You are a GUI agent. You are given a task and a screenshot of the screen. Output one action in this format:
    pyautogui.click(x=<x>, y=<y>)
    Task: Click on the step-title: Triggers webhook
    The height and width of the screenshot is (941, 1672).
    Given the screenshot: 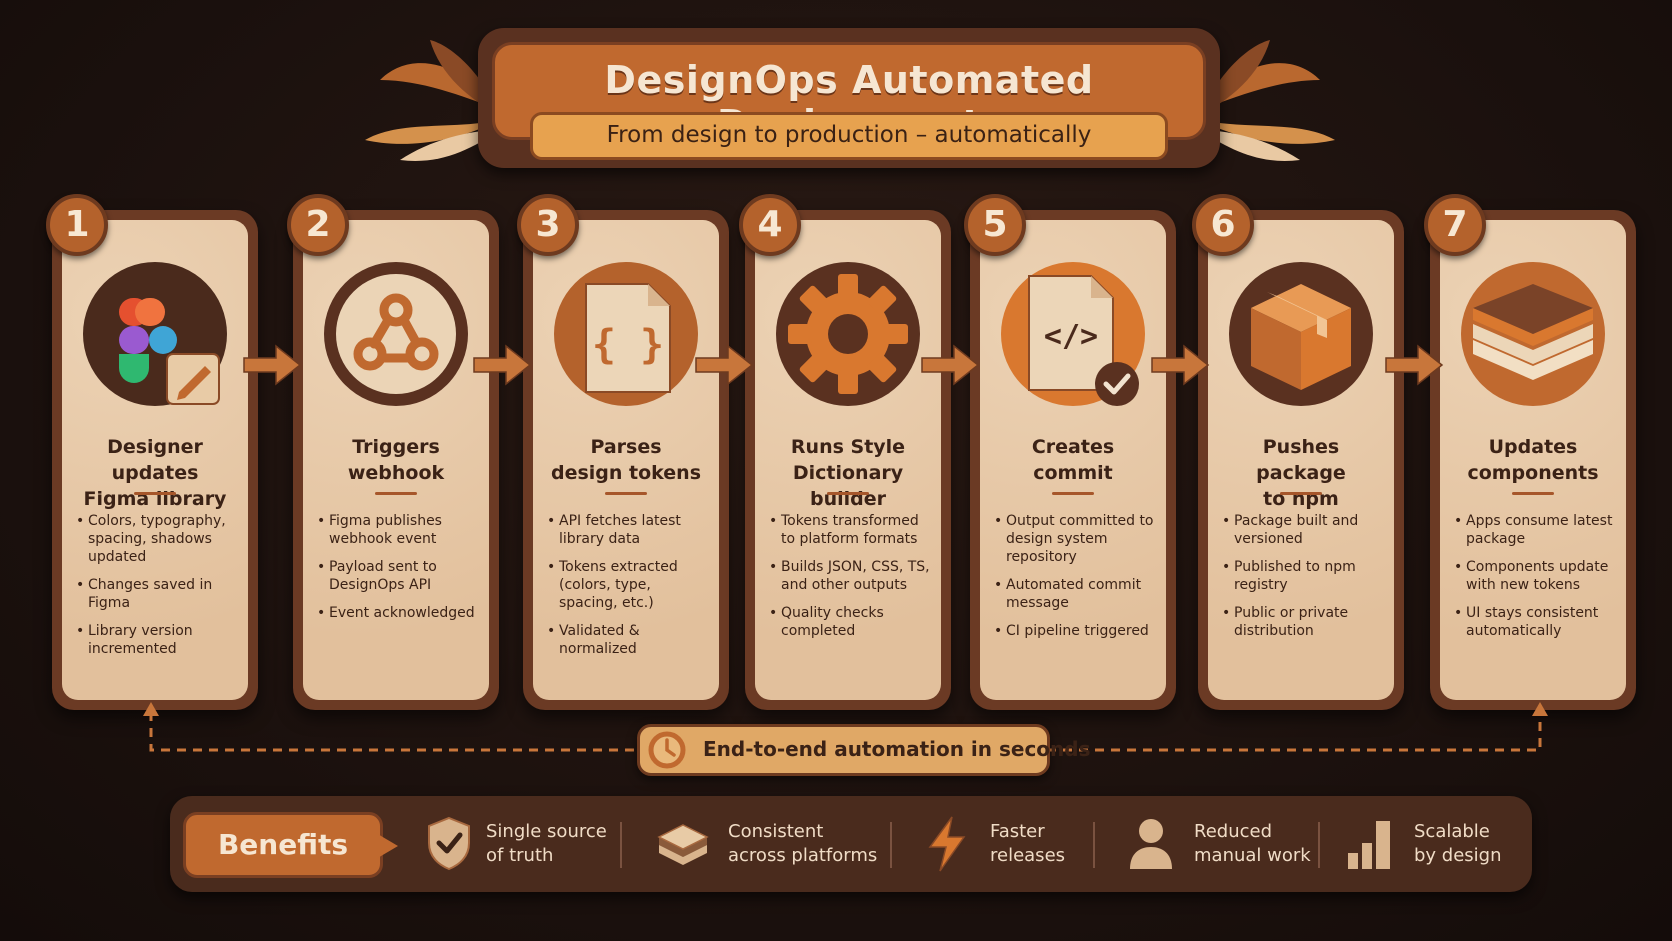 What is the action you would take?
    pyautogui.click(x=396, y=460)
    